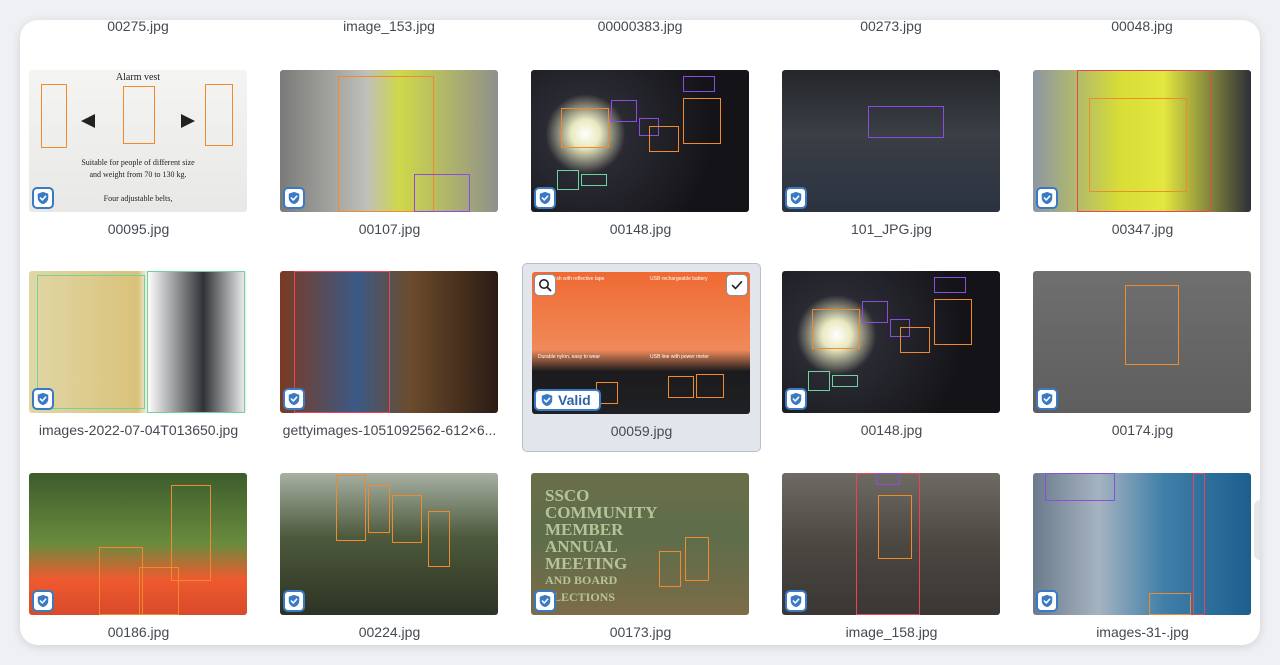  Describe the element at coordinates (601, 512) in the screenshot. I see `overlay-line: COMMUNITY` at that location.